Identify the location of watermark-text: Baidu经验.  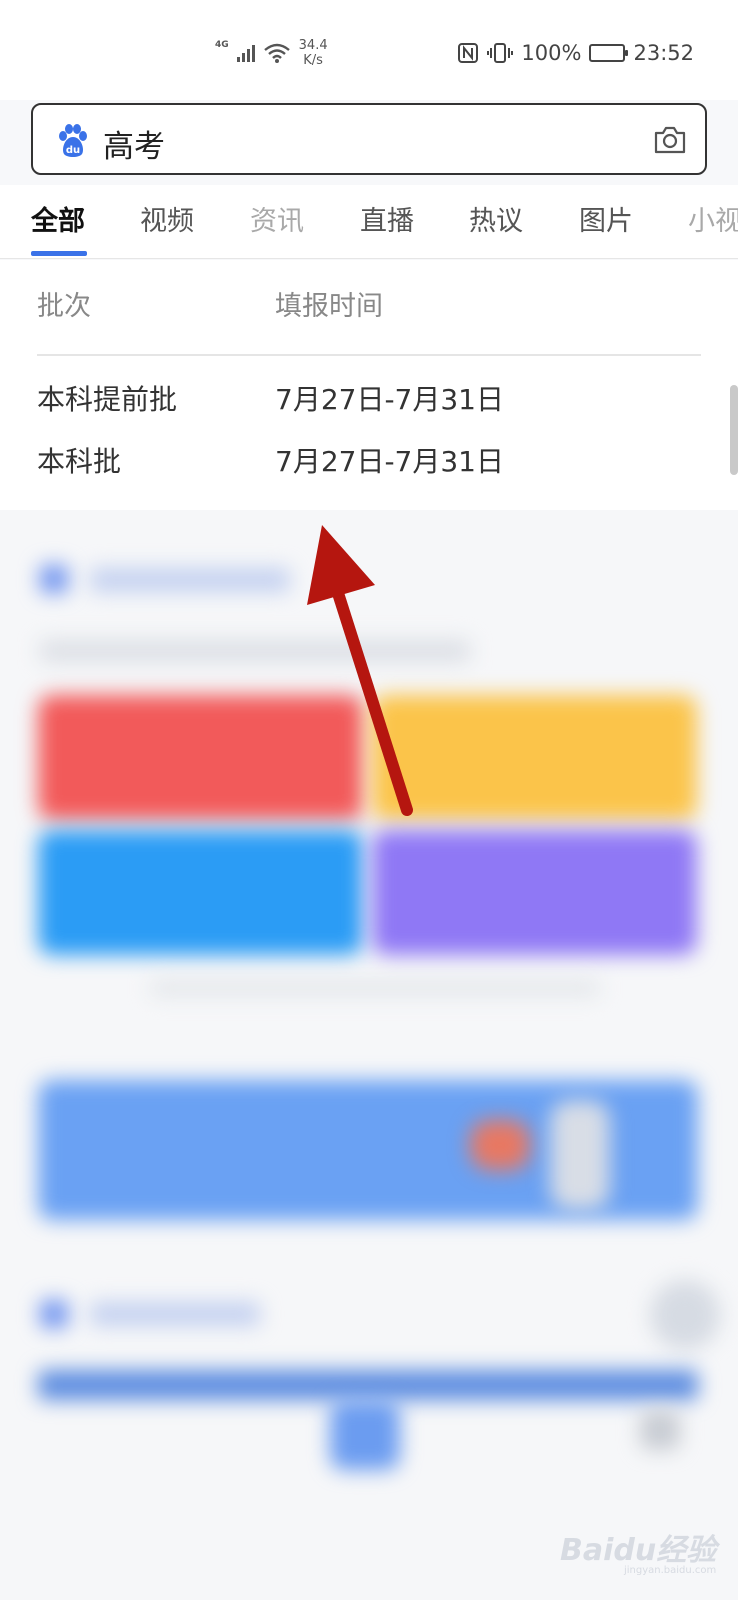
(638, 1550).